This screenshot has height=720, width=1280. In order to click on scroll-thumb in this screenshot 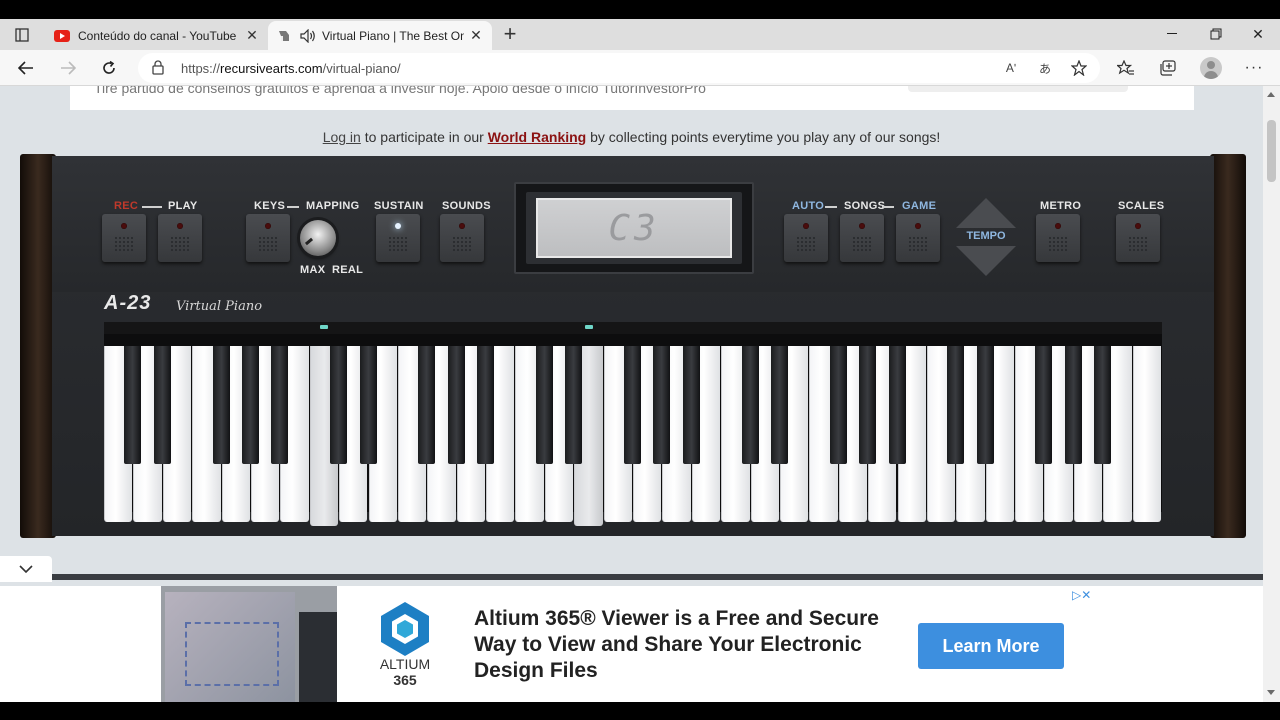, I will do `click(1271, 151)`.